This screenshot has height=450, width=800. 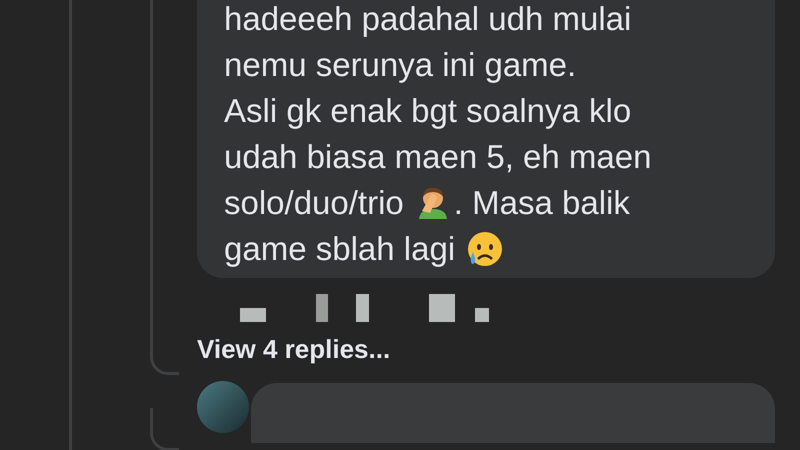 I want to click on comment-text: . Masa balik, so click(x=542, y=202).